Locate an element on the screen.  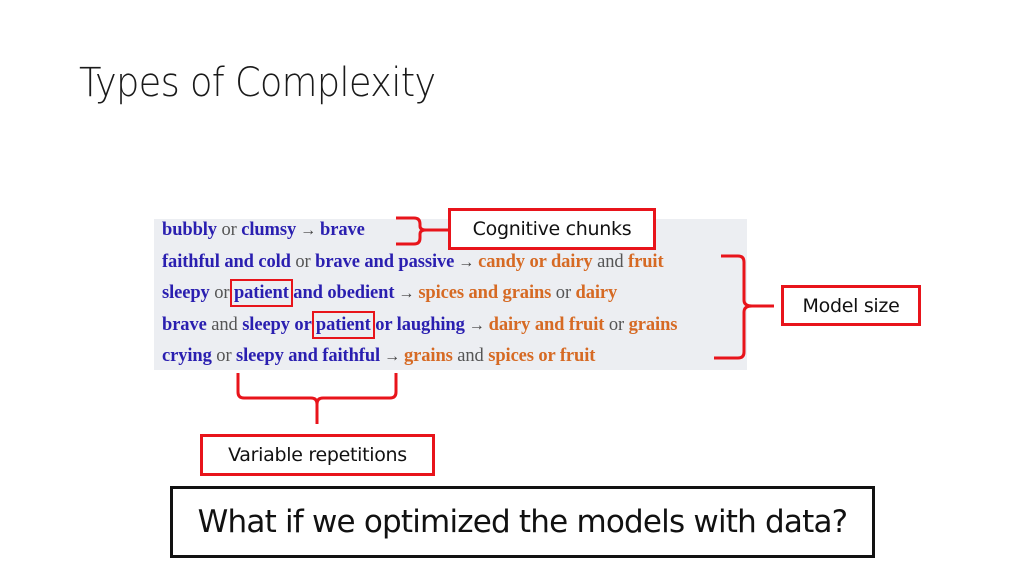
example-segment: or laughing is located at coordinates (417, 325).